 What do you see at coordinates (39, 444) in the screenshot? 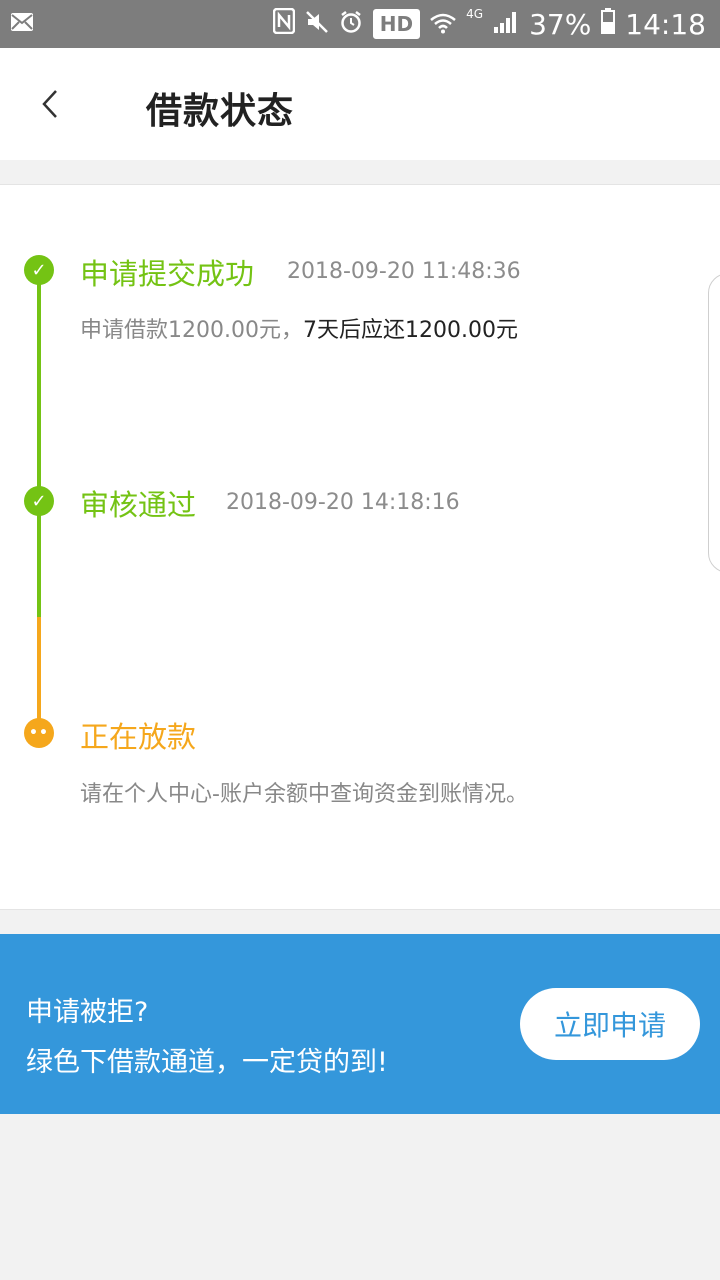
I see `timeline-line-completed` at bounding box center [39, 444].